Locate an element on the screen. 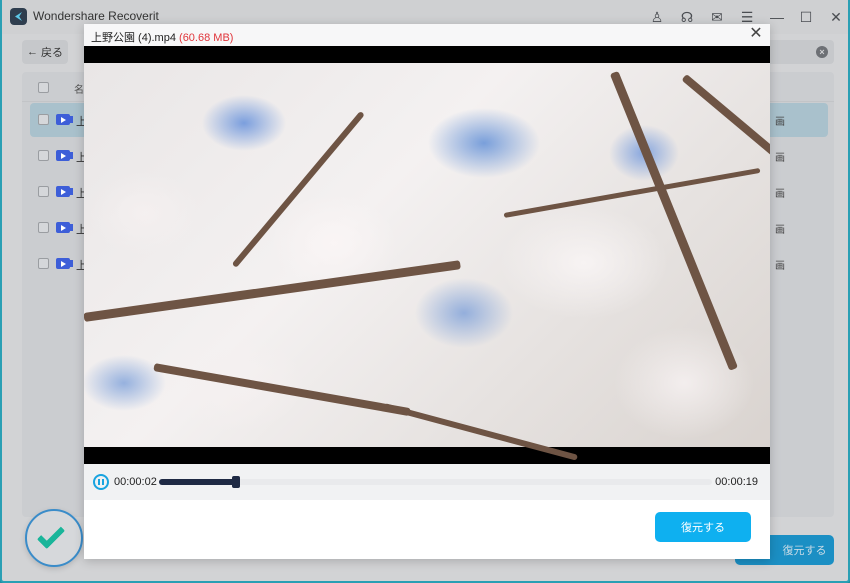 The height and width of the screenshot is (583, 850). current-time: 00:00:02 is located at coordinates (135, 482).